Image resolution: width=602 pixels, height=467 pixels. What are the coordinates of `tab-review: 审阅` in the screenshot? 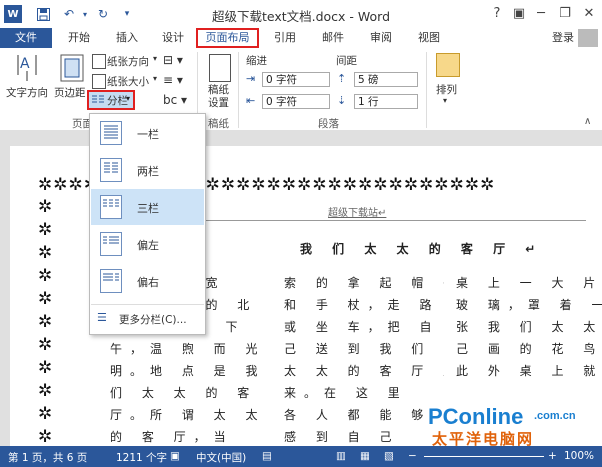 It's located at (381, 38).